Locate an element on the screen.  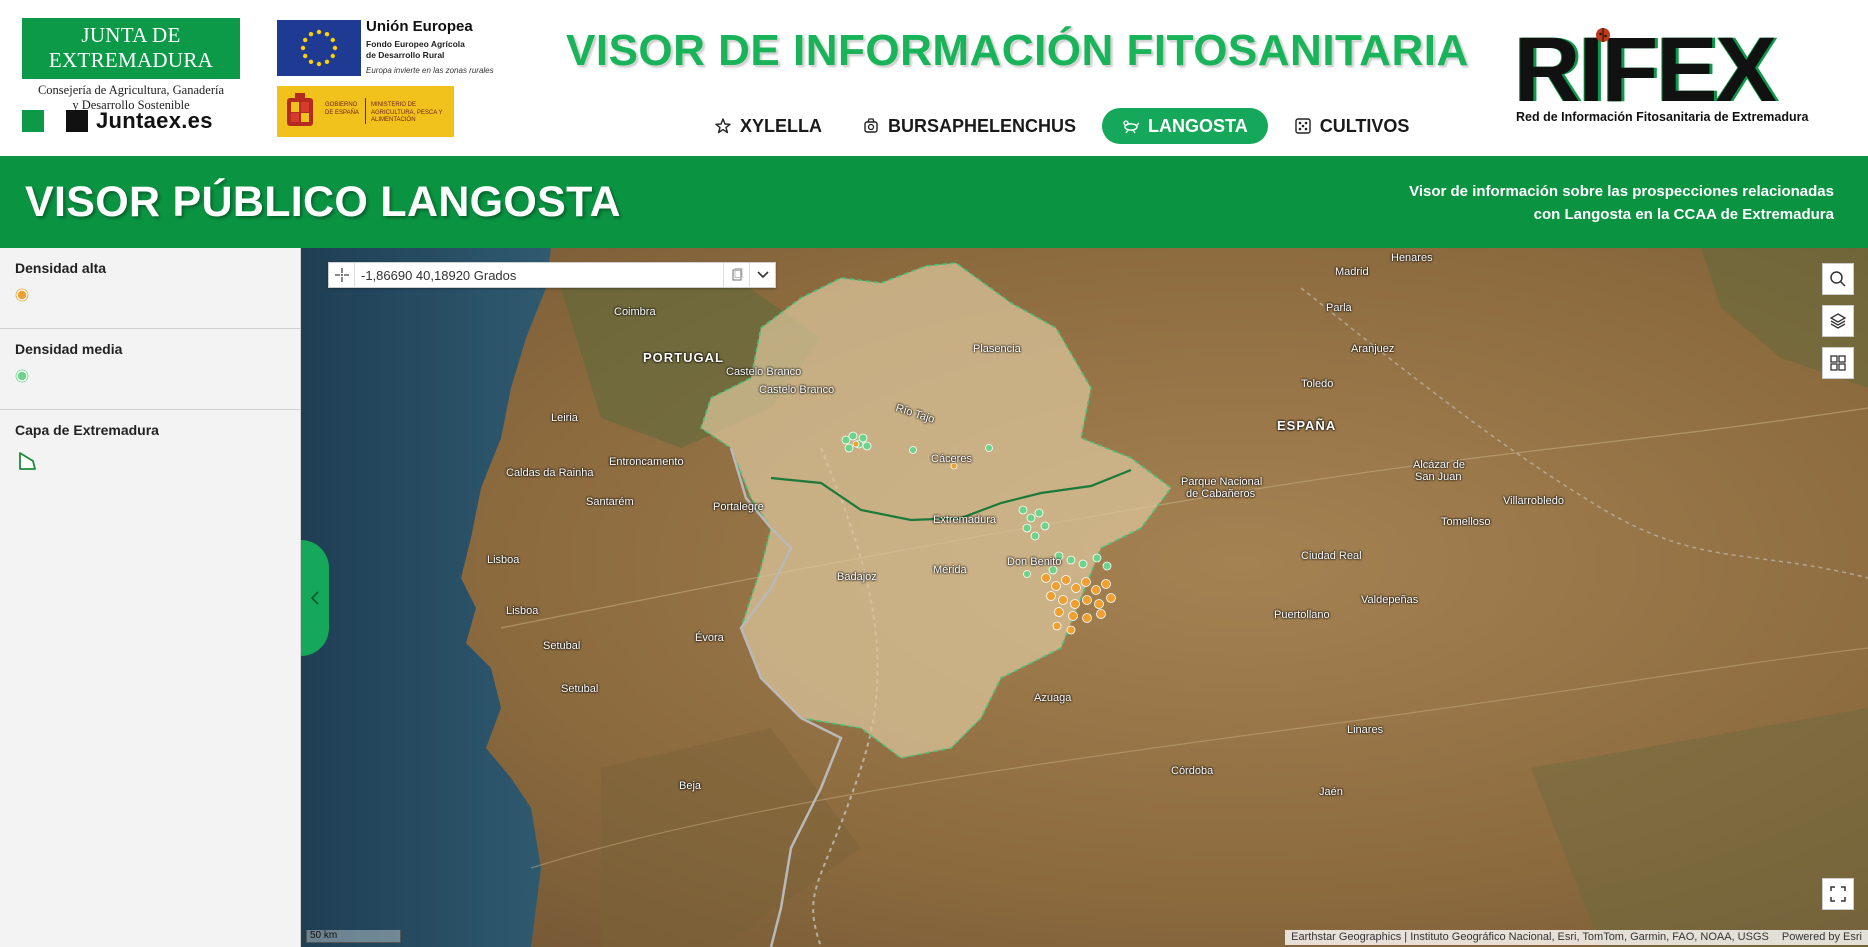
star-icon is located at coordinates (723, 126).